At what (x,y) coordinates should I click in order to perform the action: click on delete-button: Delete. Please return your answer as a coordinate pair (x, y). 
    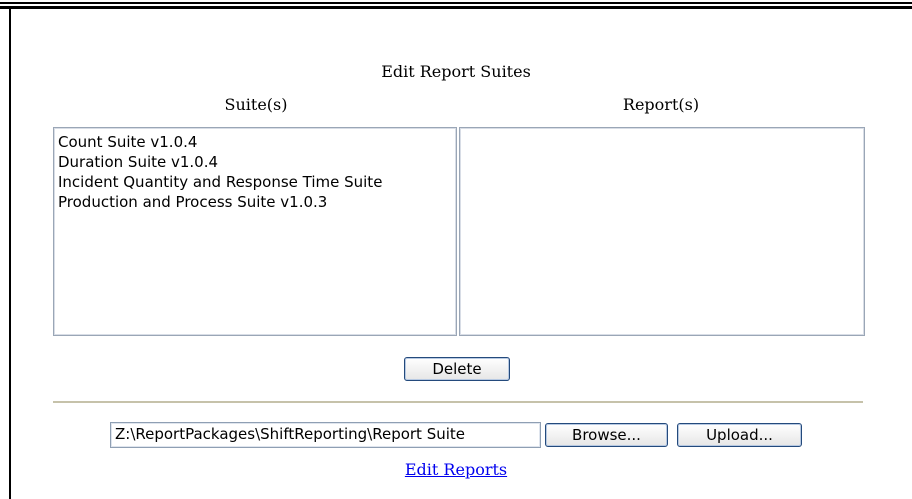
    Looking at the image, I should click on (457, 369).